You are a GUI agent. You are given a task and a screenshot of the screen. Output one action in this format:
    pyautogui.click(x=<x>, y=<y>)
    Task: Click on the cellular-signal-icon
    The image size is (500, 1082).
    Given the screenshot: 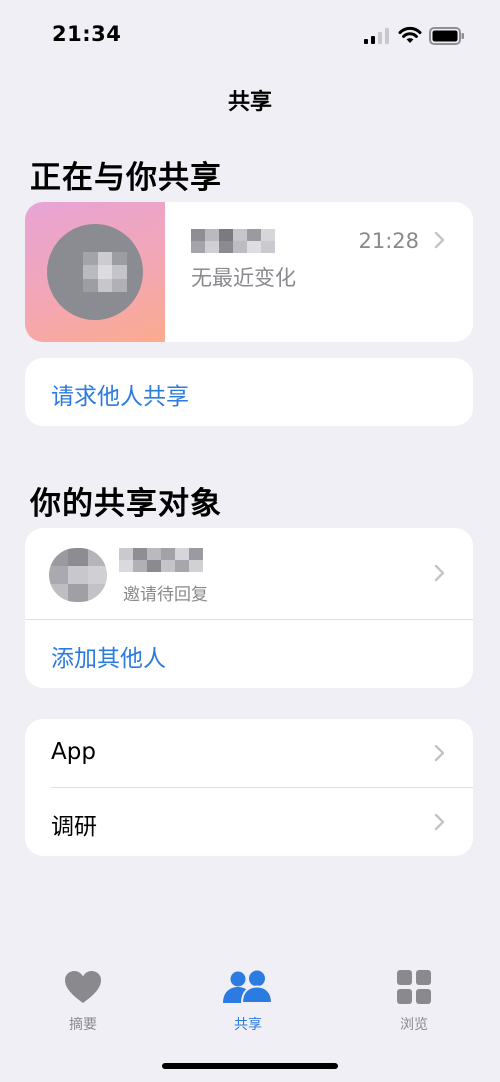 What is the action you would take?
    pyautogui.click(x=376, y=36)
    